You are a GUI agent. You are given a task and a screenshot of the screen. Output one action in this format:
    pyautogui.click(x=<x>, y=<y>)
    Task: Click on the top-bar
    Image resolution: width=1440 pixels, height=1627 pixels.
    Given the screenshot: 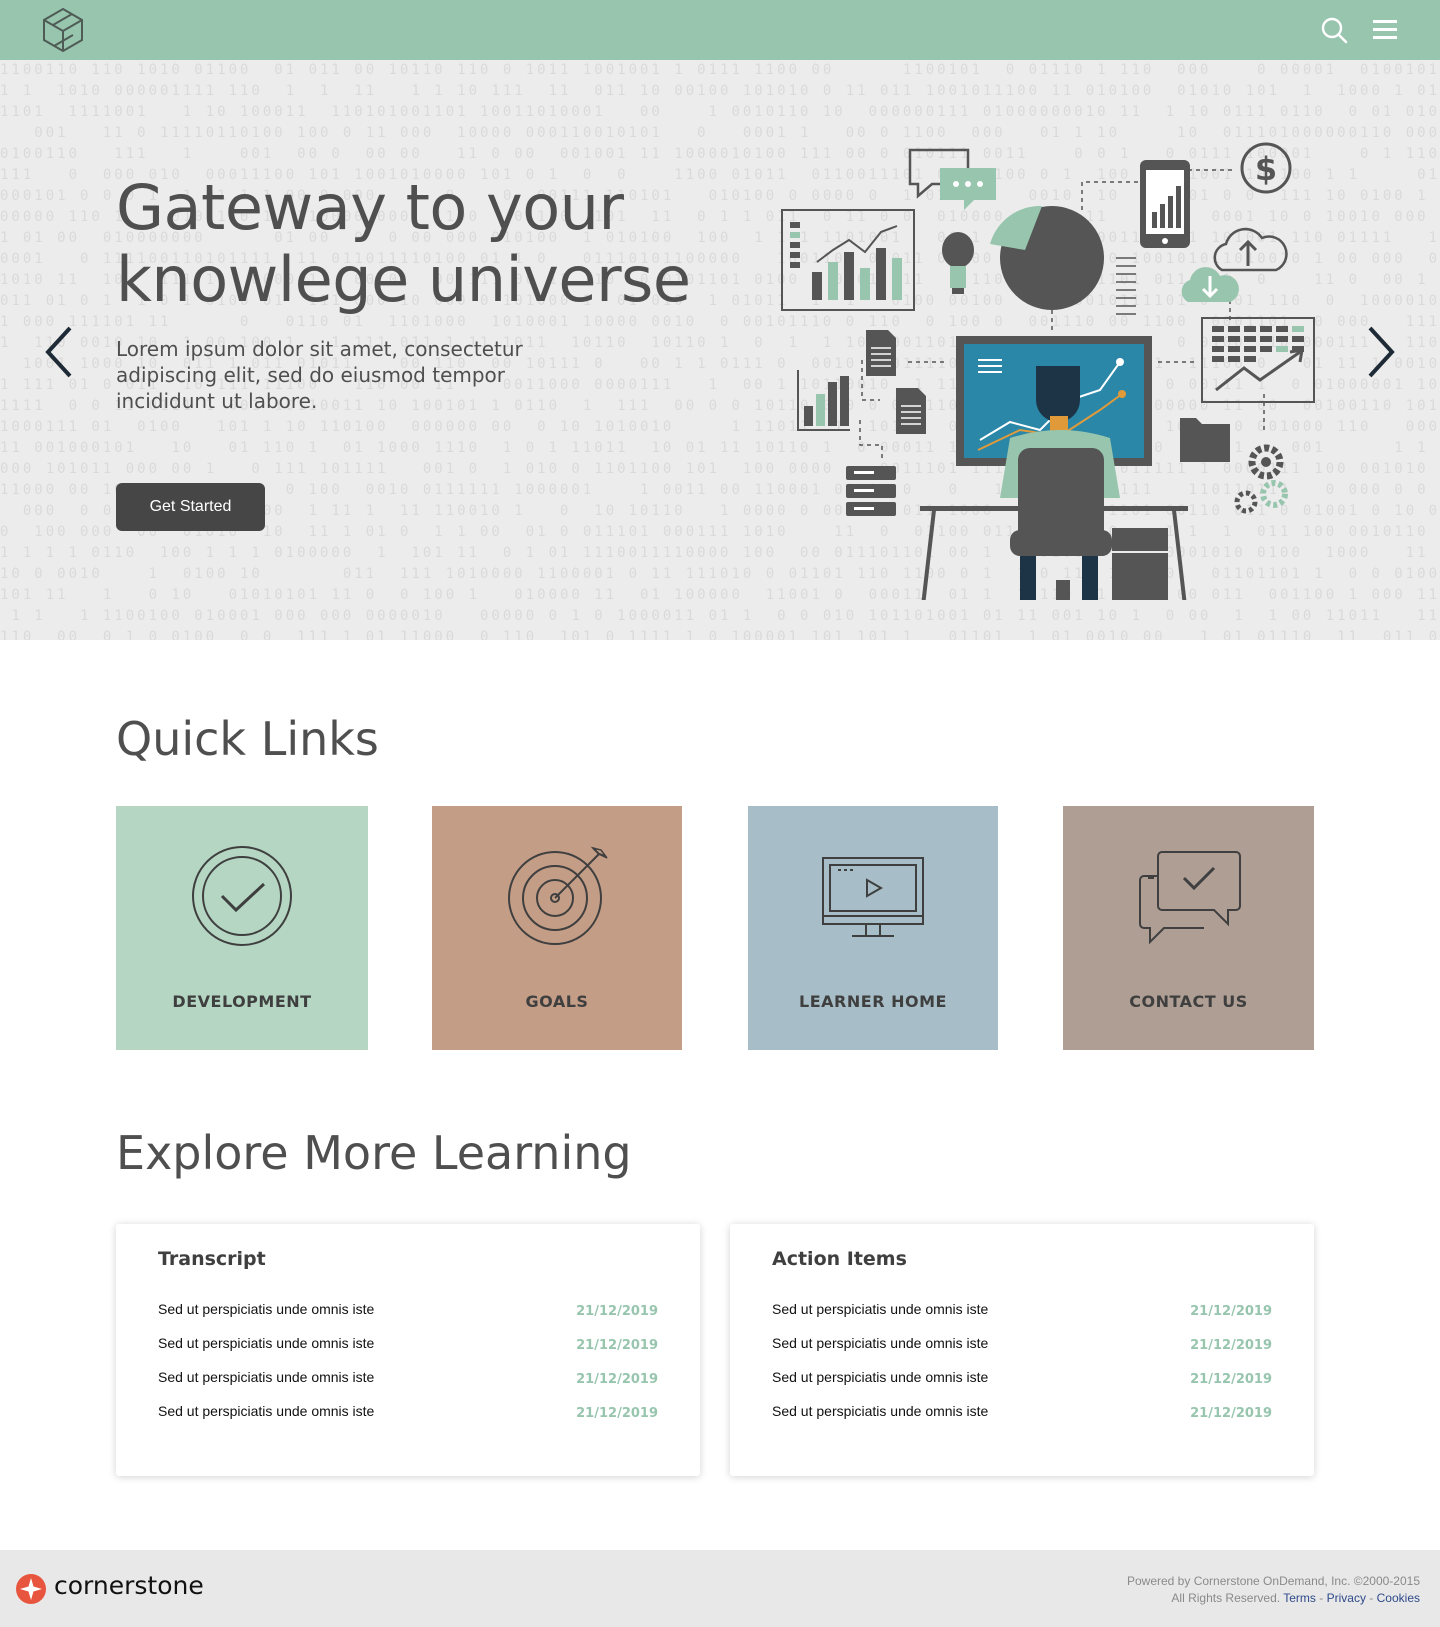 What is the action you would take?
    pyautogui.click(x=720, y=30)
    